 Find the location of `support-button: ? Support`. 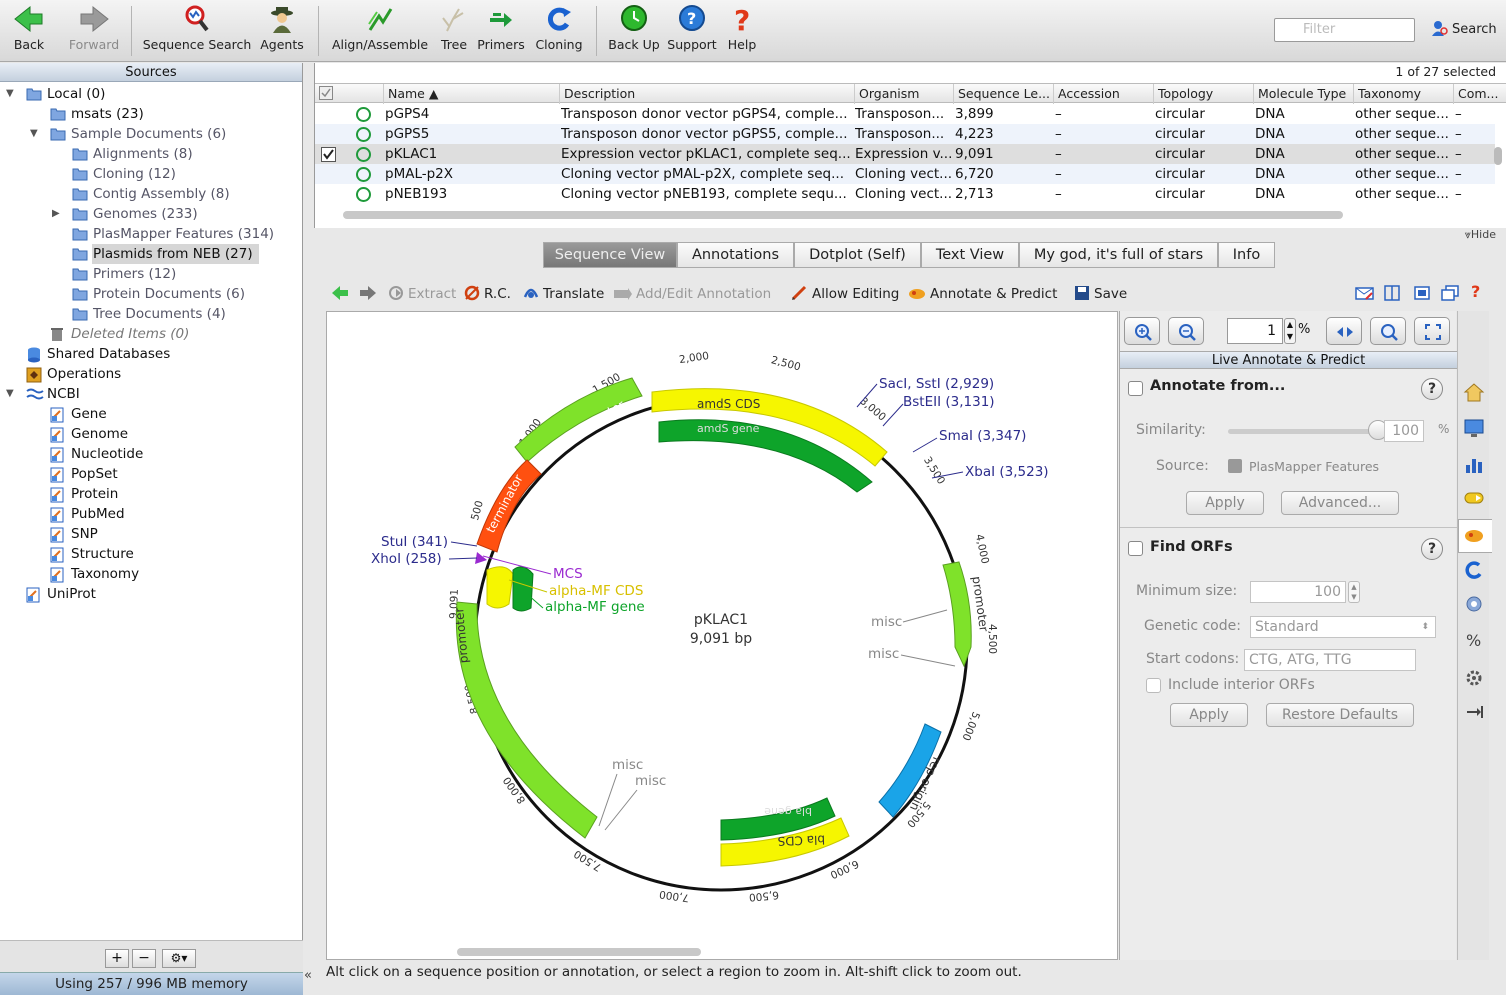

support-button: ? Support is located at coordinates (692, 28).